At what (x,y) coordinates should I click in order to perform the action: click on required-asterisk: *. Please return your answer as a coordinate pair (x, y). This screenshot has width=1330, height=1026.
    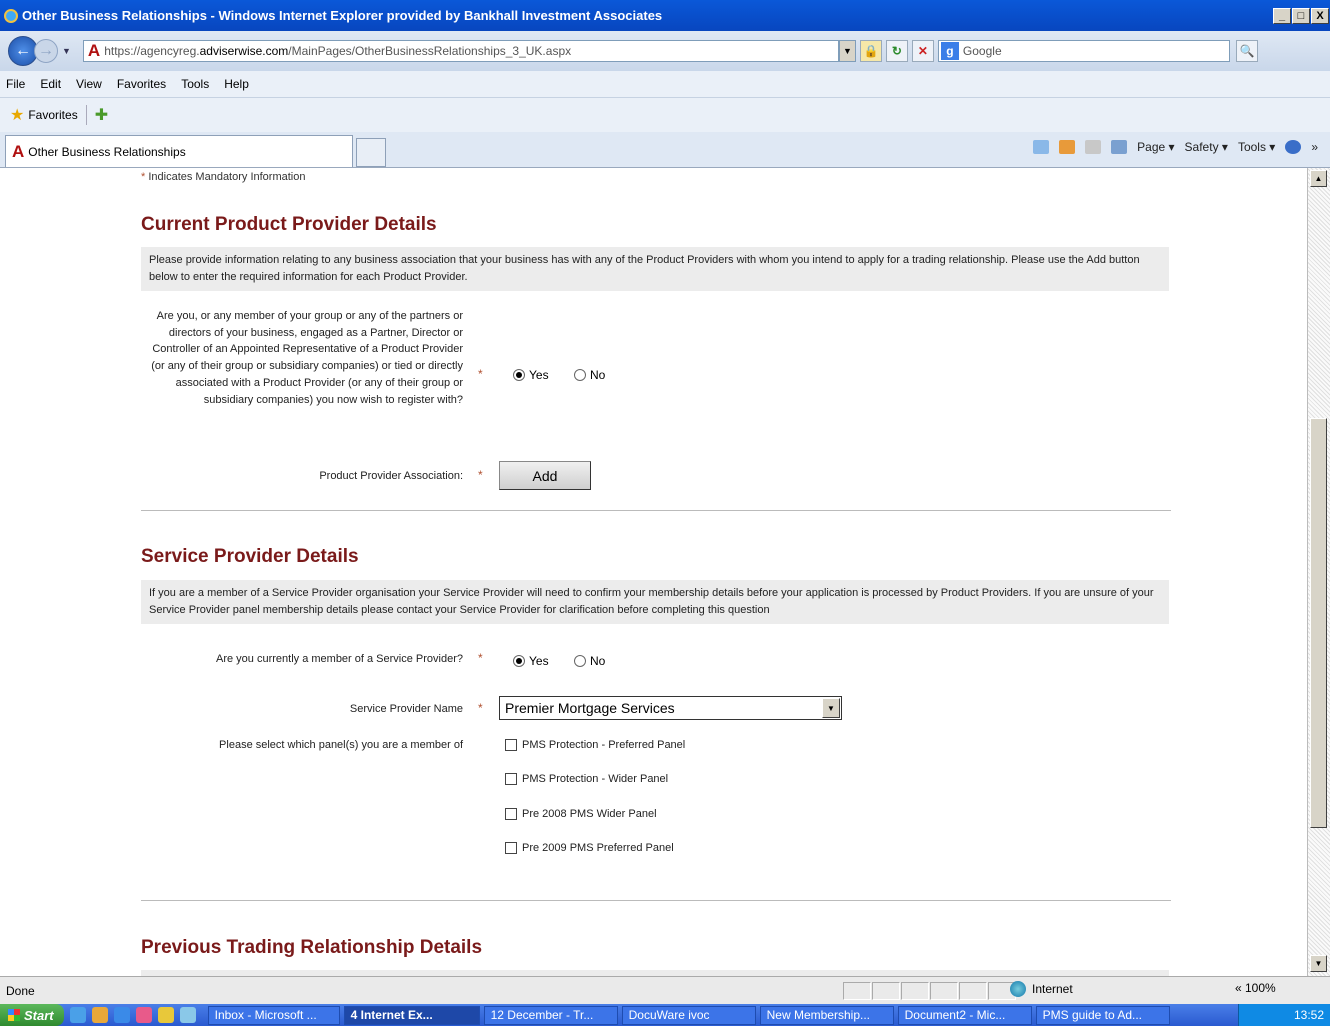
    Looking at the image, I should click on (480, 708).